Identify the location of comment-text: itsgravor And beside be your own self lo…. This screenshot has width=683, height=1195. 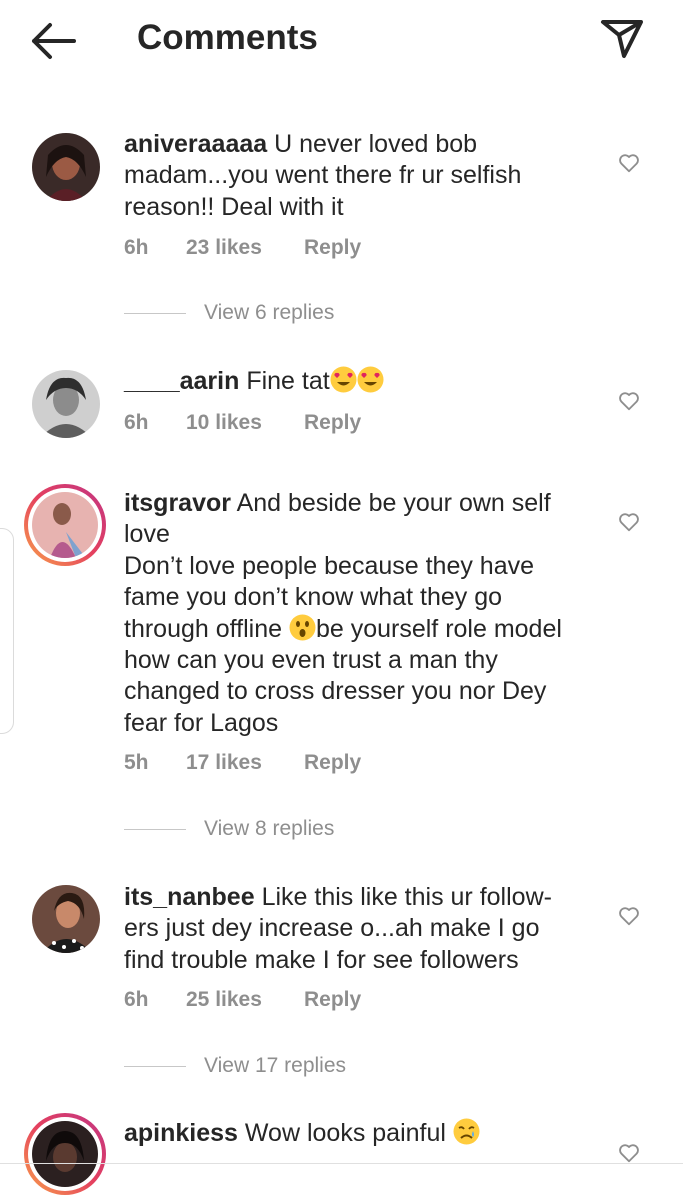
(349, 613).